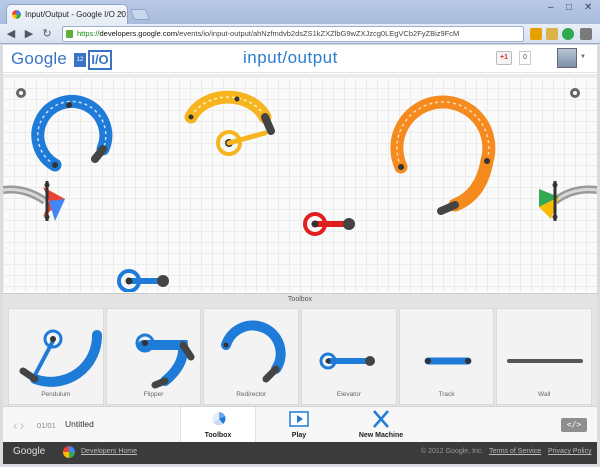 The width and height of the screenshot is (600, 467). I want to click on new-machine-button-label: New Machine, so click(381, 435).